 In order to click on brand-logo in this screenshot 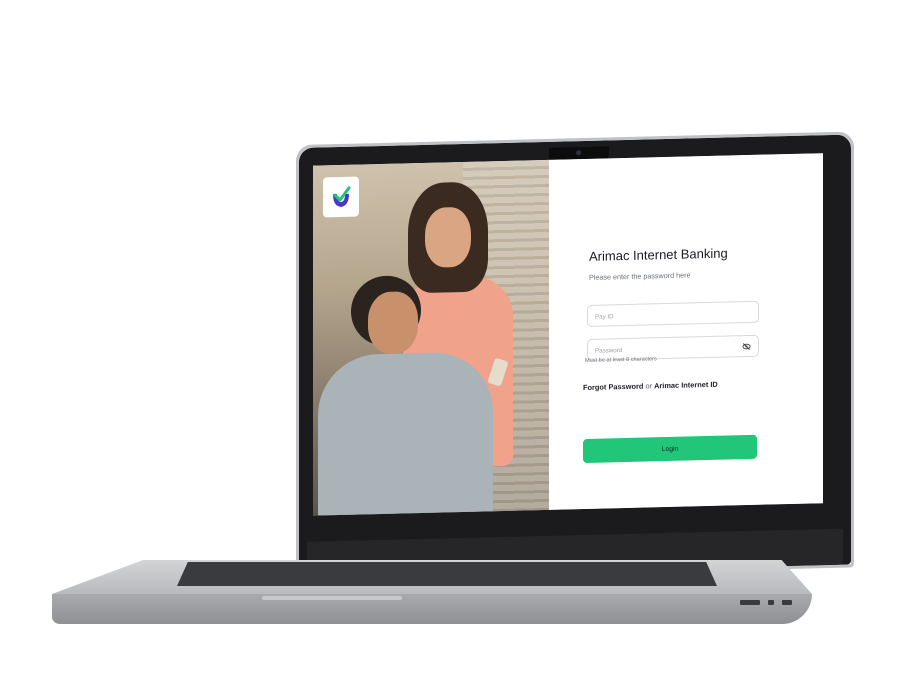, I will do `click(341, 197)`.